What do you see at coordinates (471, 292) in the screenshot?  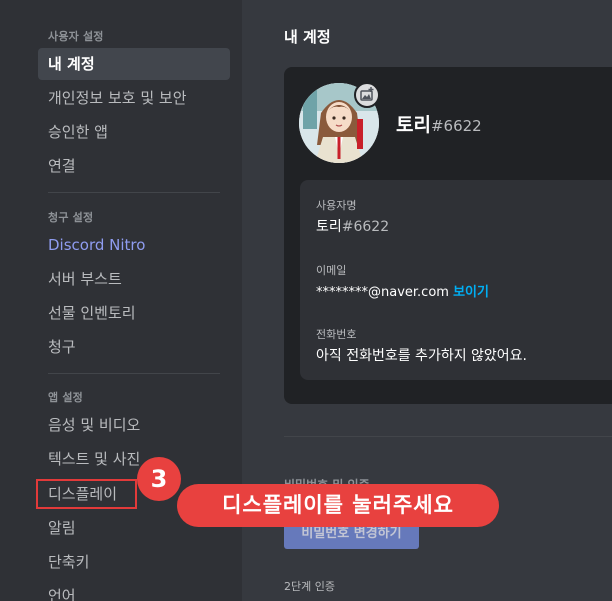 I see `reveal-email-link: 보이기` at bounding box center [471, 292].